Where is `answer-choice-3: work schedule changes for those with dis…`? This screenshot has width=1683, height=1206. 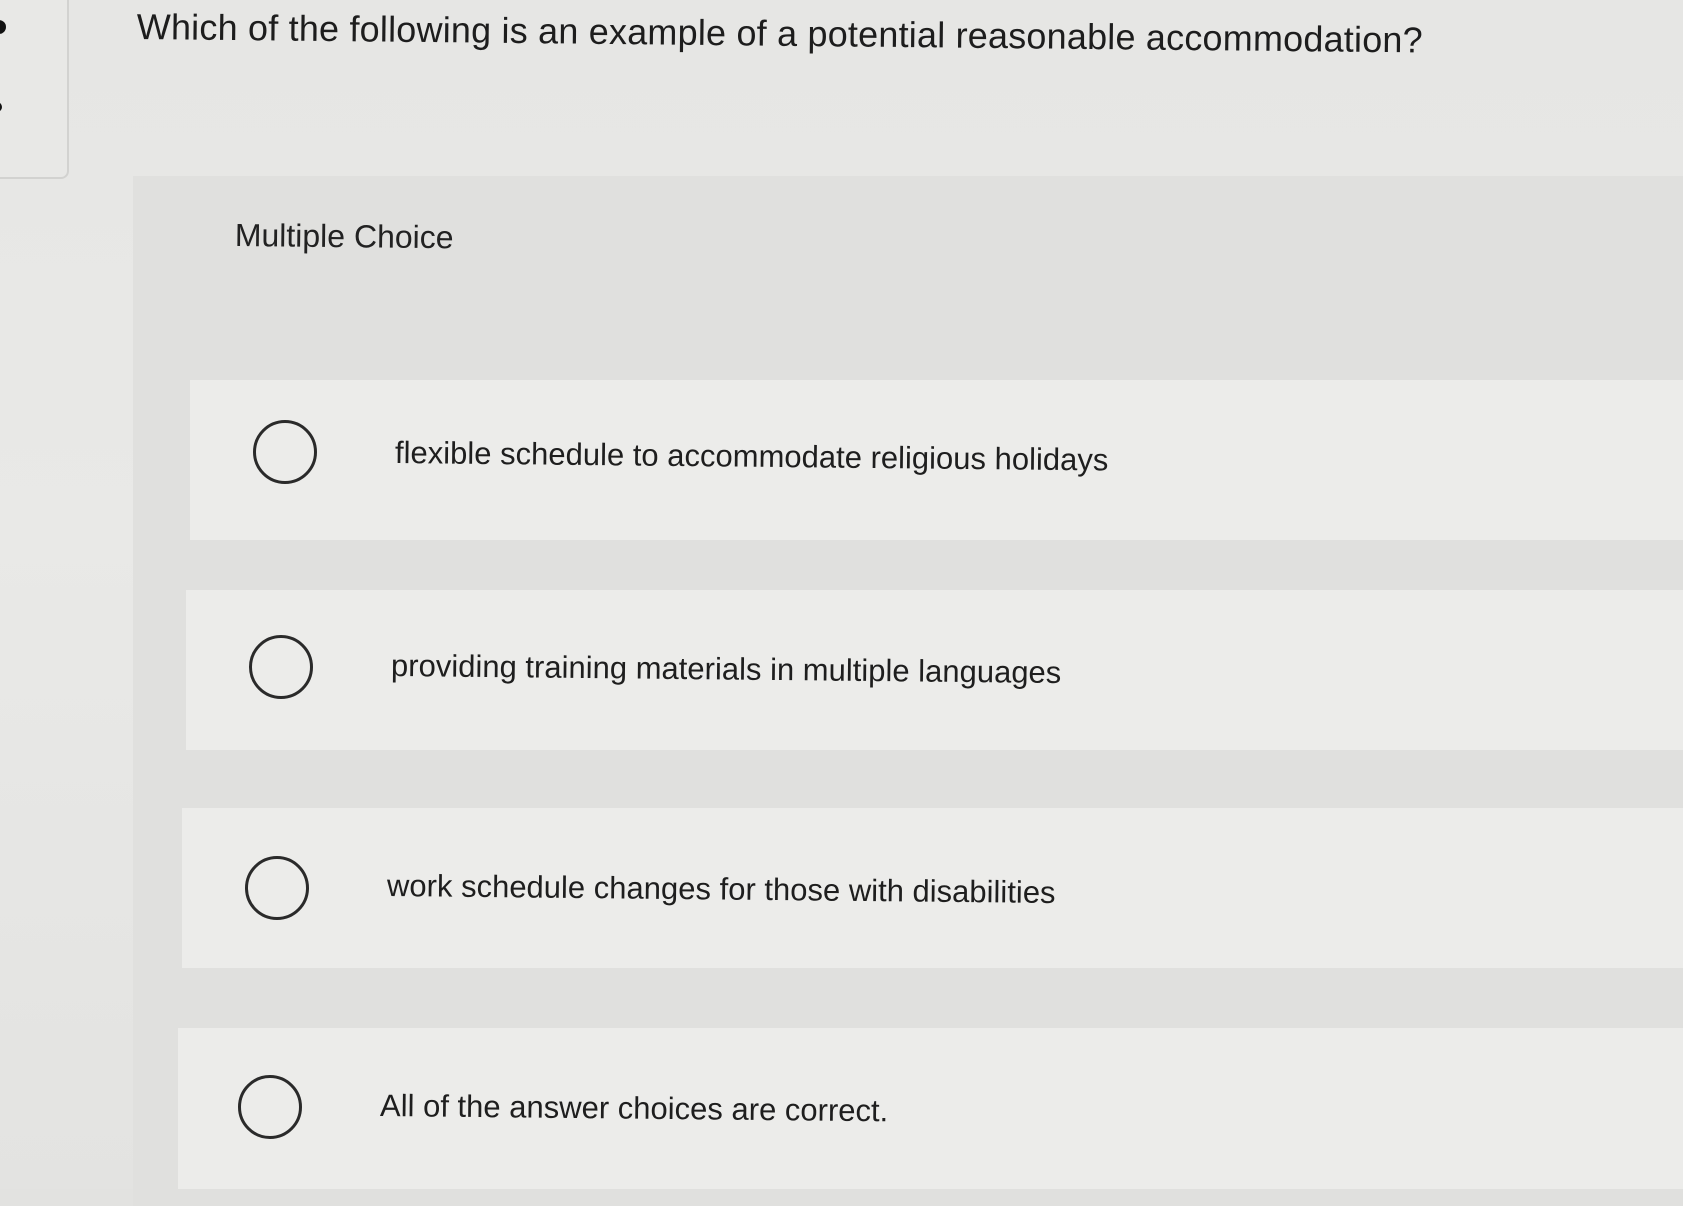 answer-choice-3: work schedule changes for those with dis… is located at coordinates (932, 888).